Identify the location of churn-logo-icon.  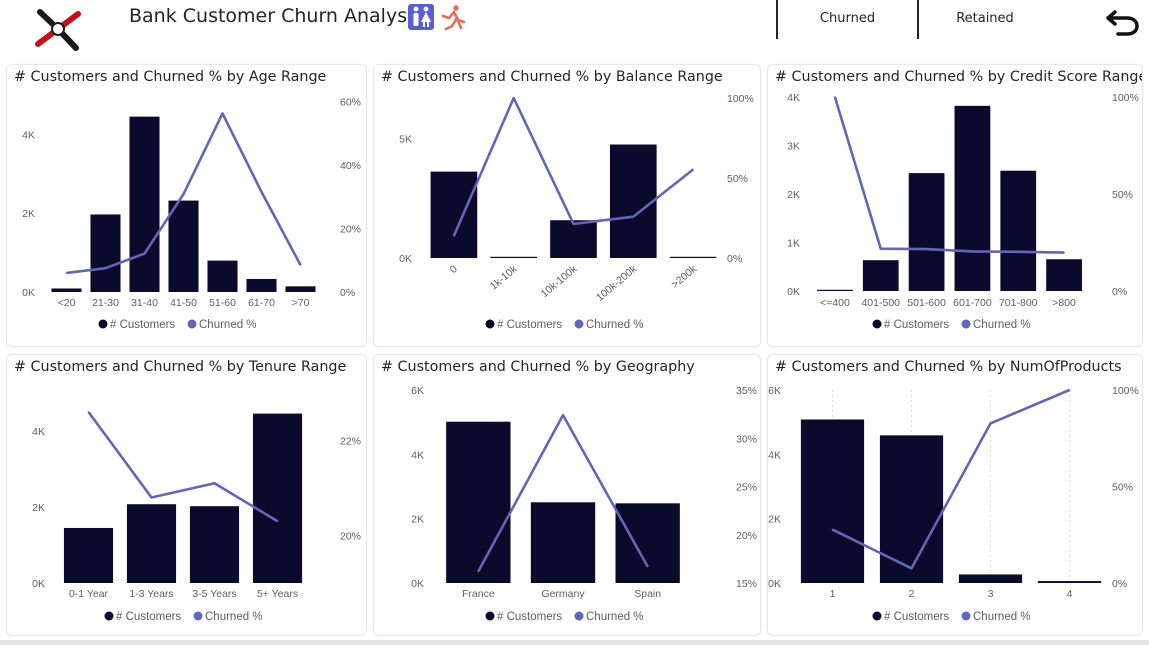
(58, 30).